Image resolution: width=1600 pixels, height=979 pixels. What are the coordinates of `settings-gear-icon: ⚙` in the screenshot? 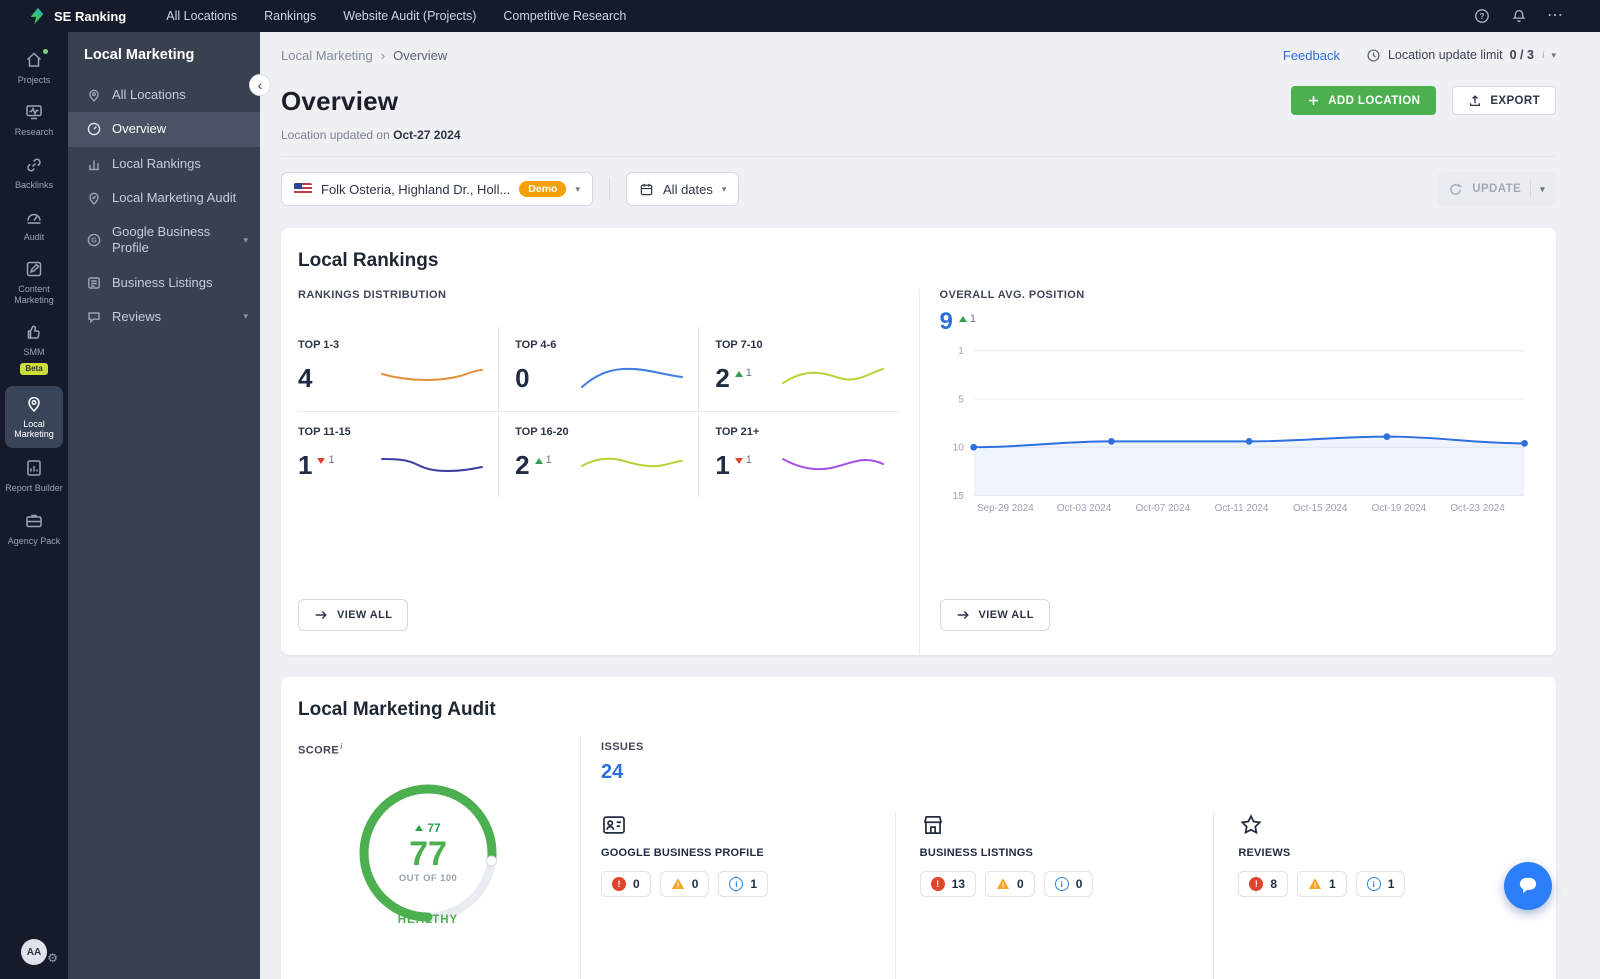 It's located at (52, 958).